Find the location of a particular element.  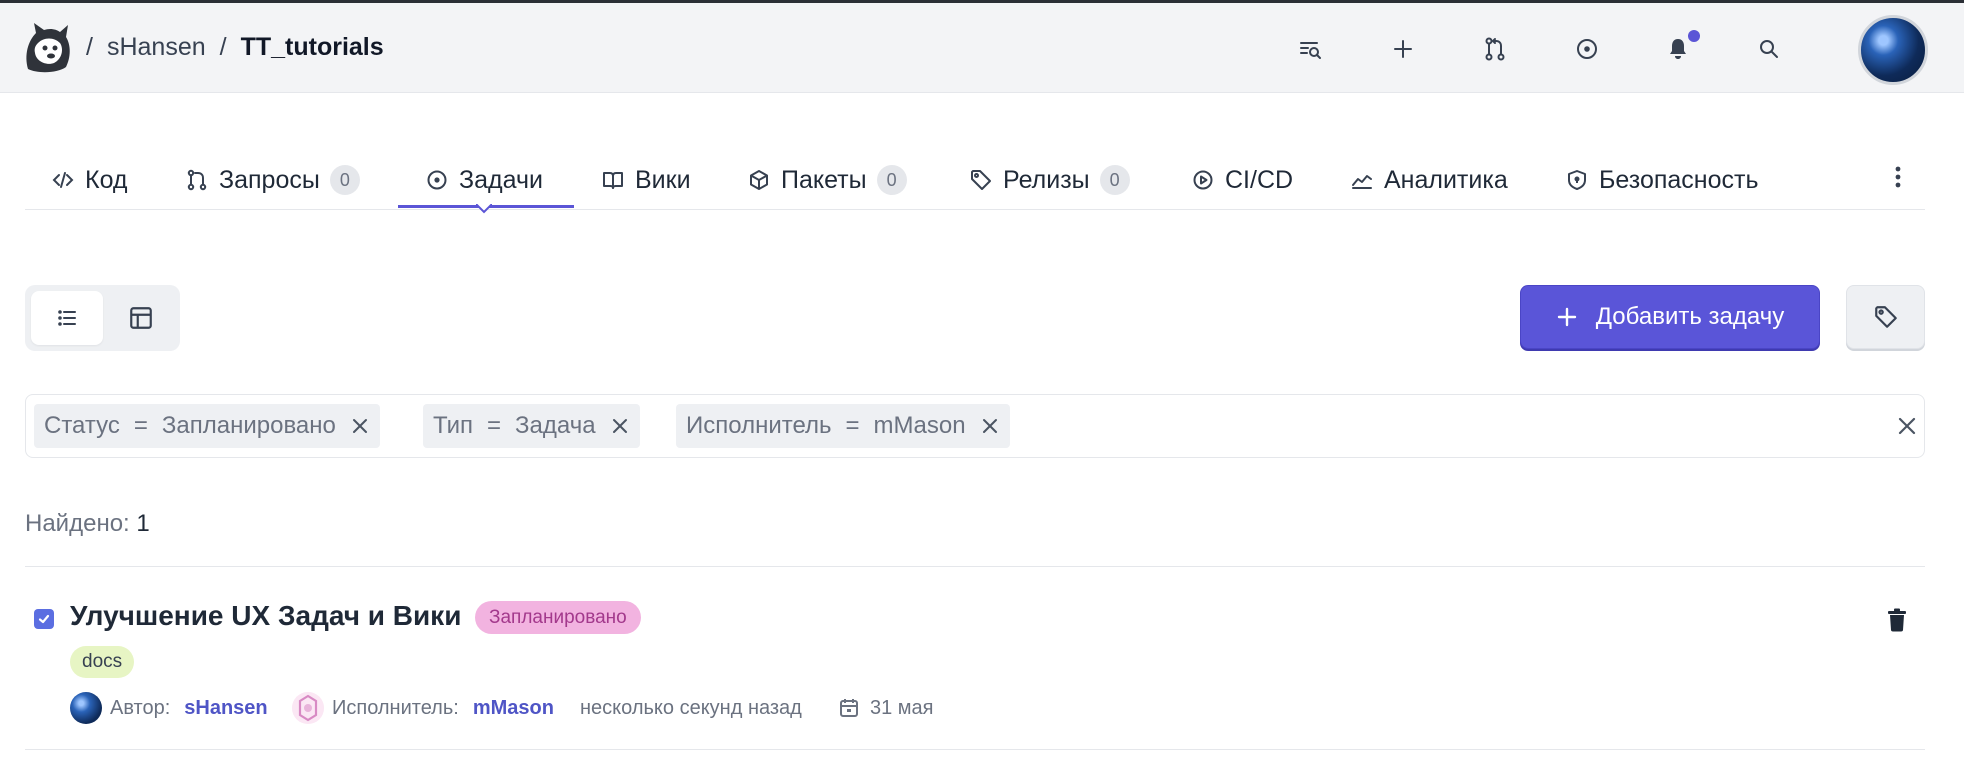

results-count: Найдено: 1 is located at coordinates (87, 524).